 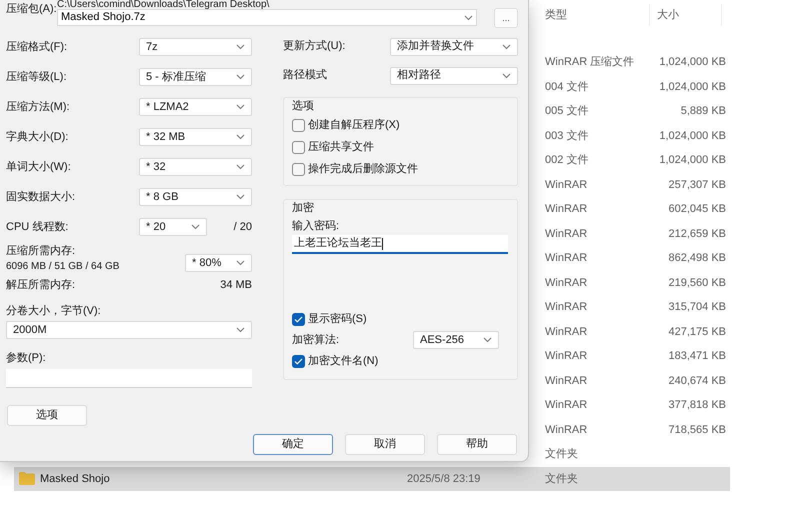 What do you see at coordinates (163, 4) in the screenshot?
I see `archive-path: C:\Users\comind\Downloads\Telegram Desktop\` at bounding box center [163, 4].